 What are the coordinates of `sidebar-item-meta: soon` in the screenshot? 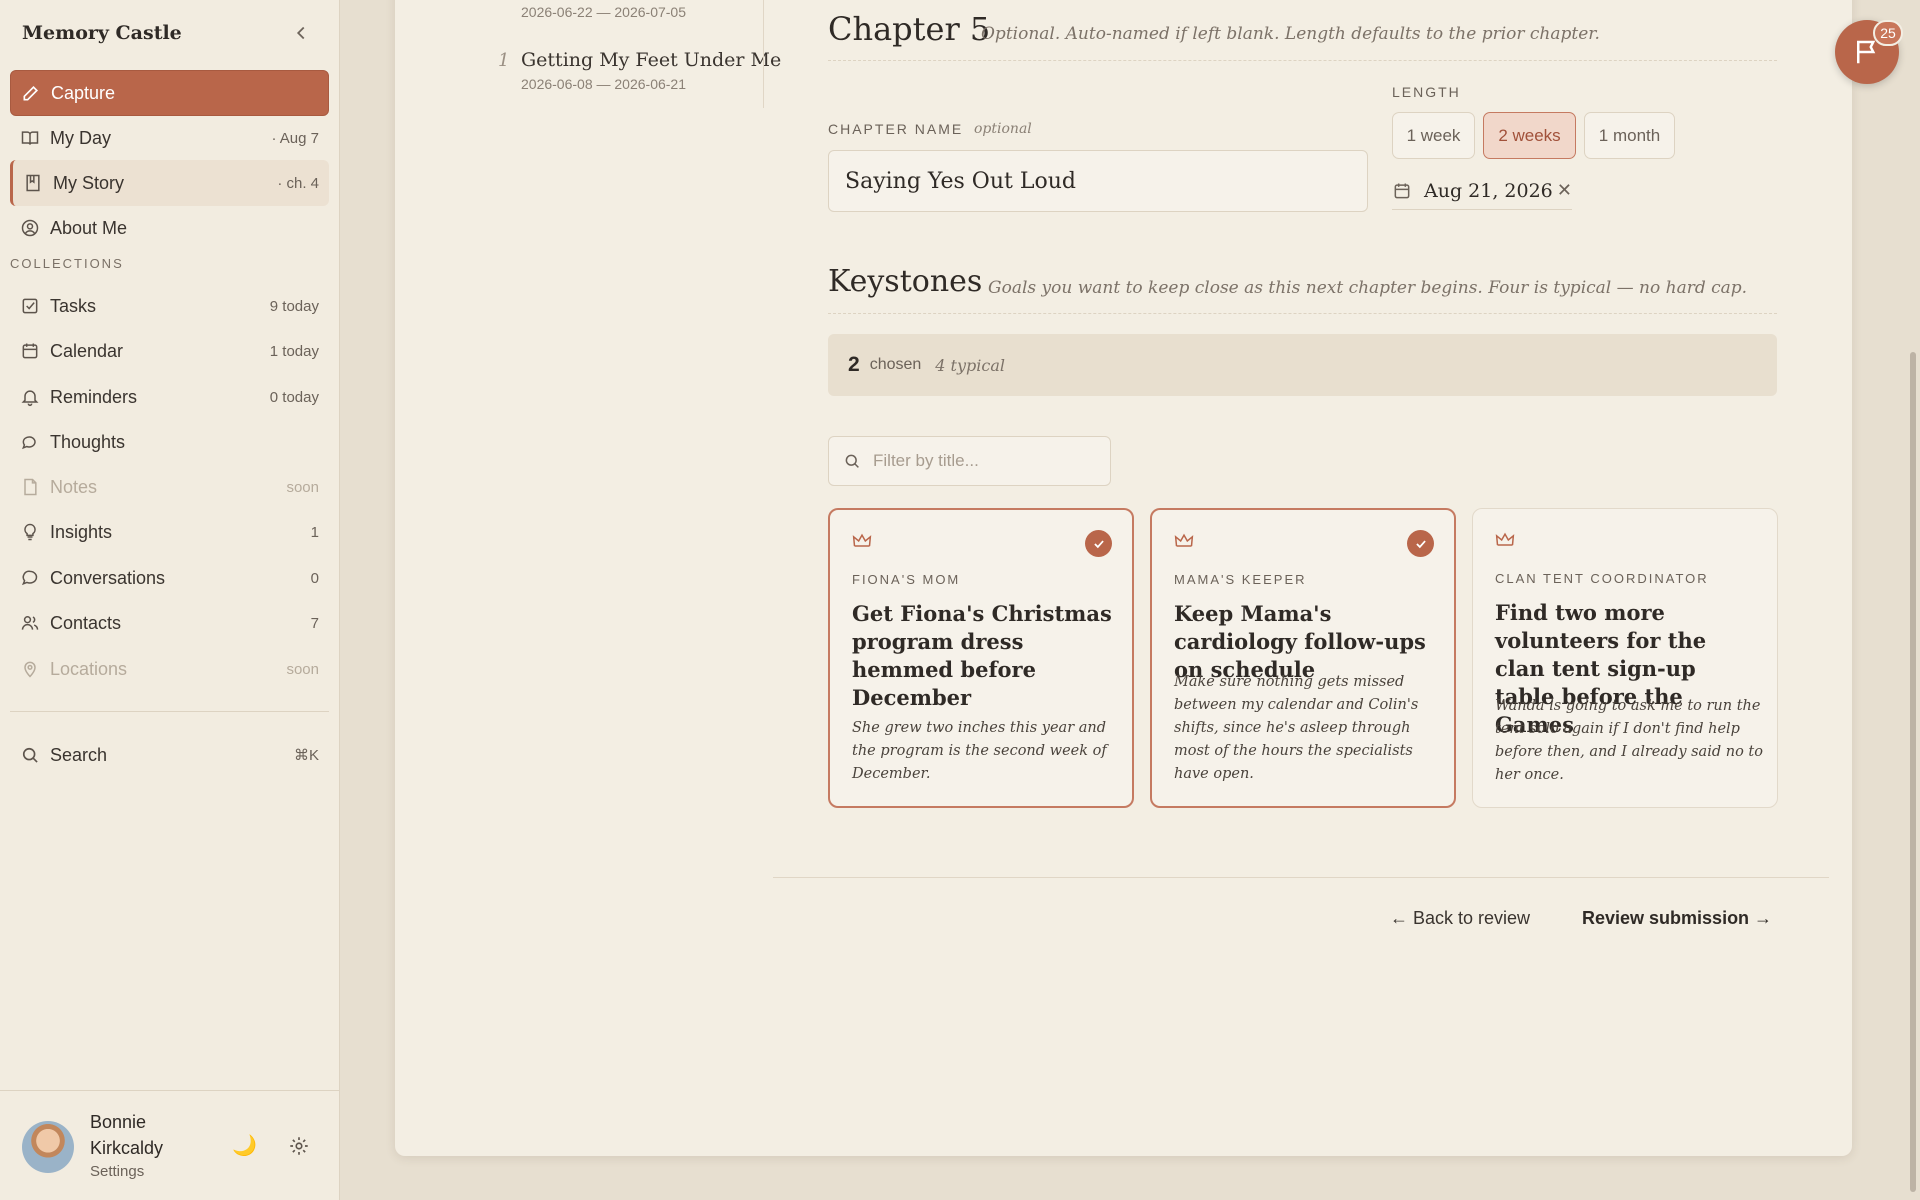 It's located at (302, 487).